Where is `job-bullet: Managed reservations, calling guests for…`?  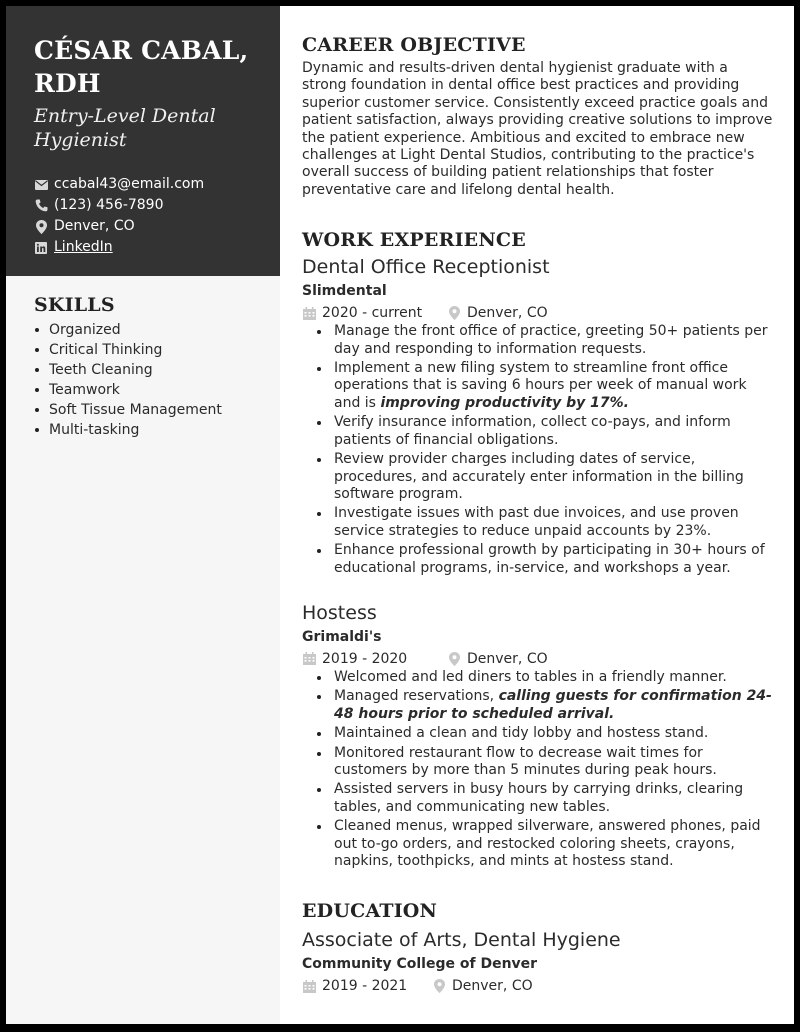
job-bullet: Managed reservations, calling guests for… is located at coordinates (545, 705).